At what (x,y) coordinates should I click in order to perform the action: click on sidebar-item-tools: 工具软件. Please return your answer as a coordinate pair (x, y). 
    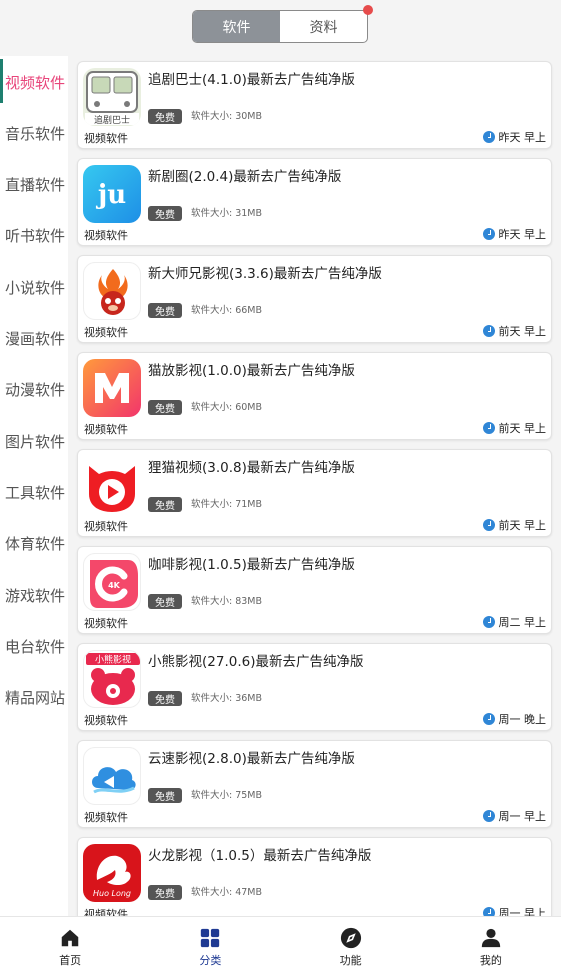
    Looking at the image, I should click on (34, 492).